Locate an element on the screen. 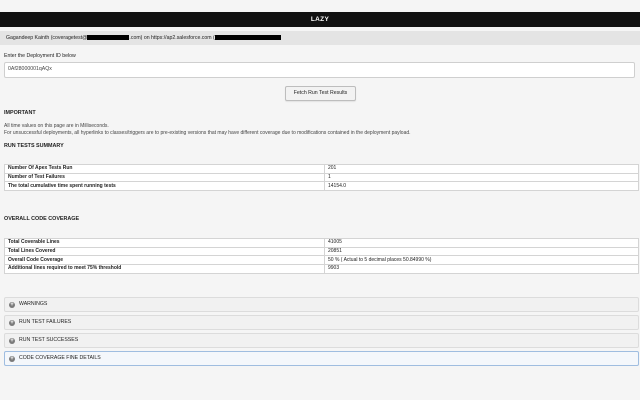 This screenshot has height=400, width=640. app-title: LAZY is located at coordinates (320, 19).